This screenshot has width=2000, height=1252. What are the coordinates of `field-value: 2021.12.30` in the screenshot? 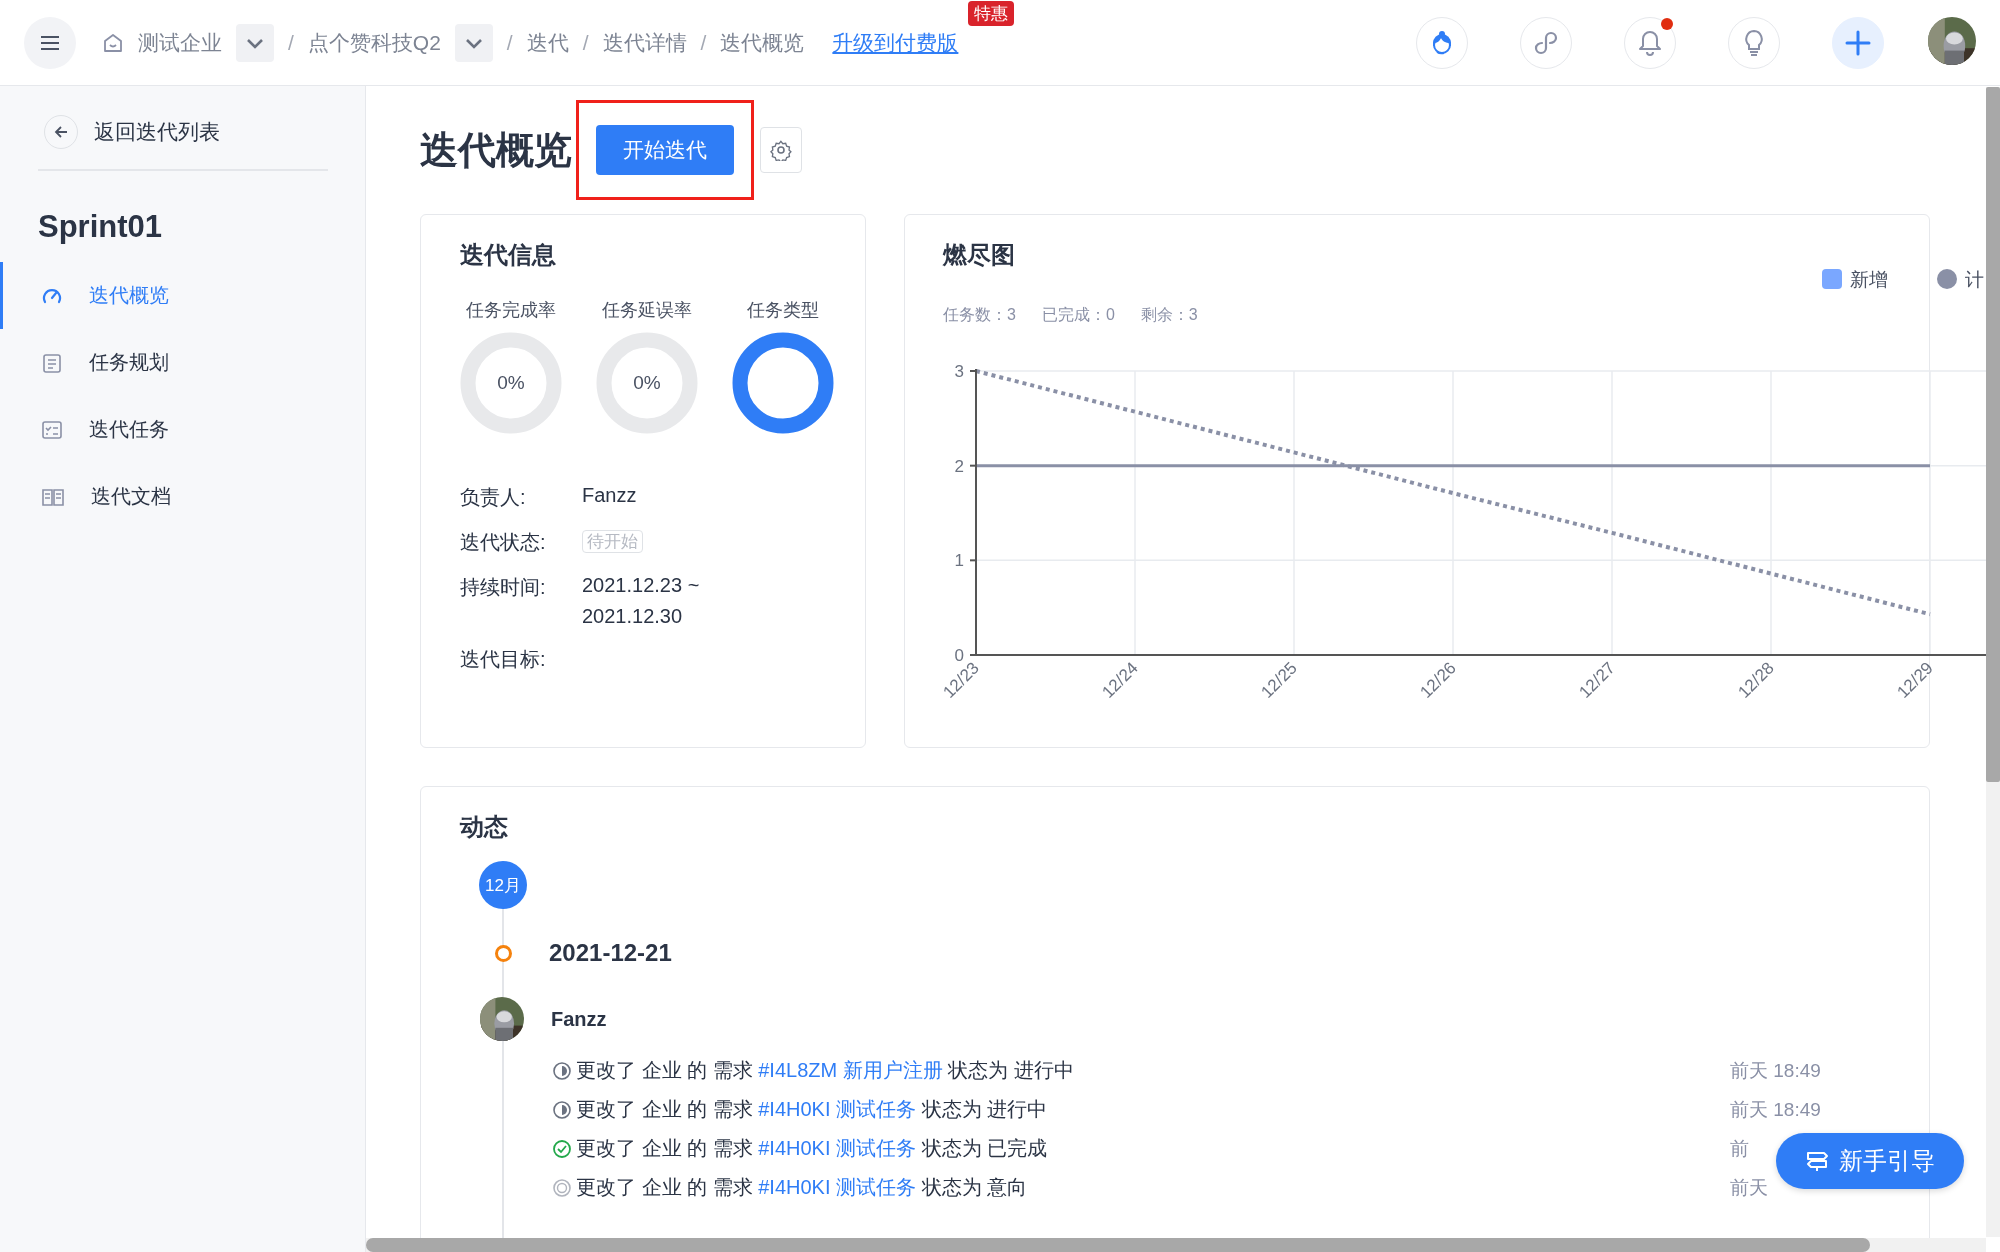 It's located at (633, 616).